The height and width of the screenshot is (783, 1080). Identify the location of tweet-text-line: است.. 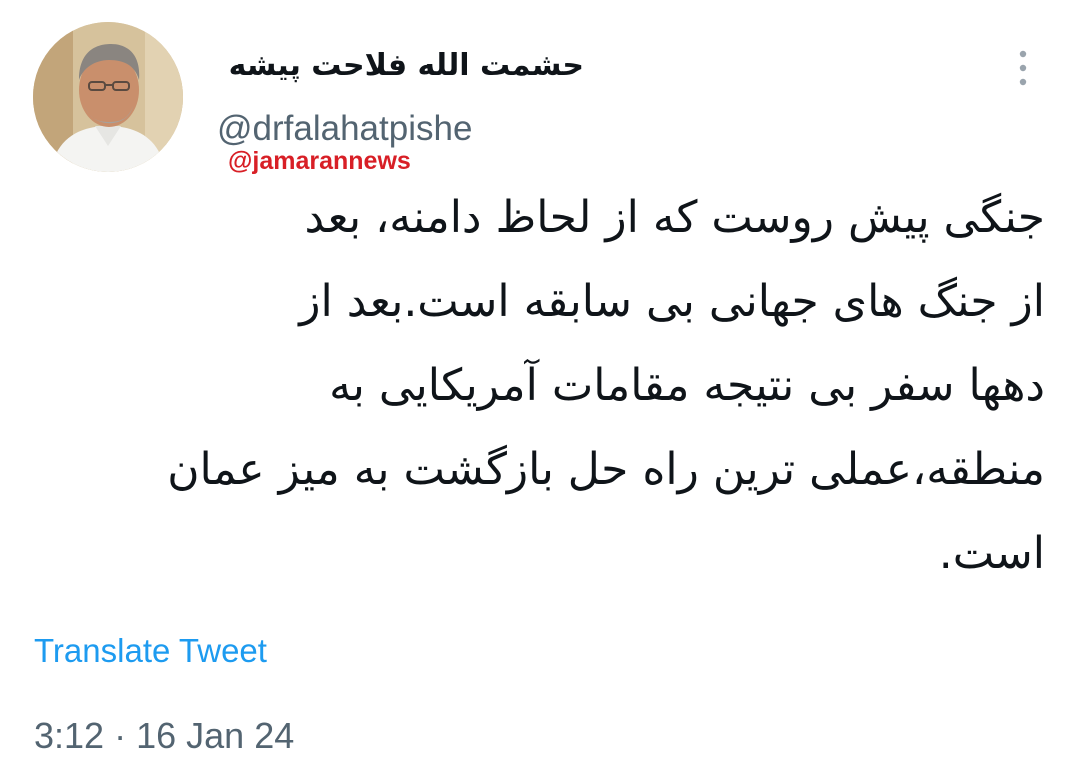
(991, 553).